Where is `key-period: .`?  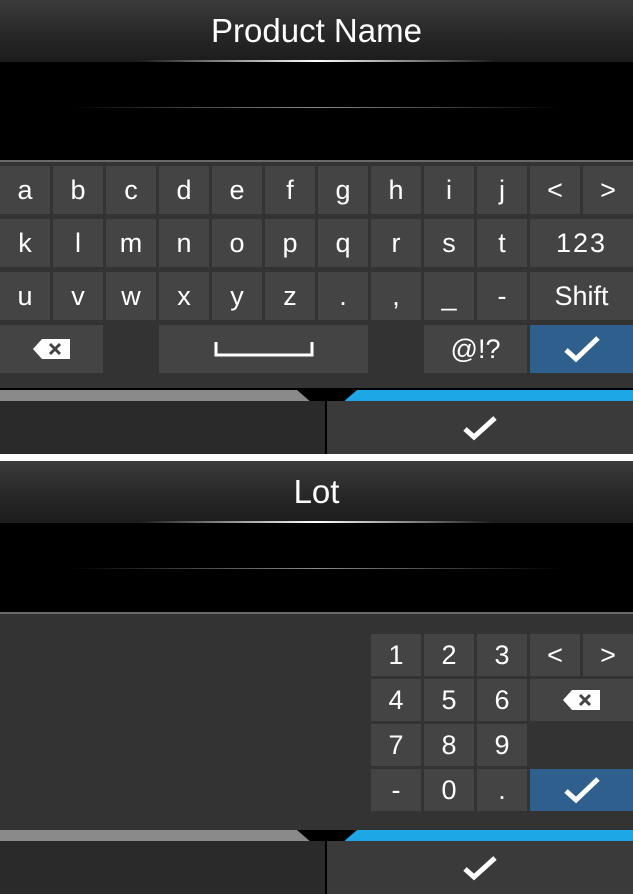 key-period: . is located at coordinates (343, 296).